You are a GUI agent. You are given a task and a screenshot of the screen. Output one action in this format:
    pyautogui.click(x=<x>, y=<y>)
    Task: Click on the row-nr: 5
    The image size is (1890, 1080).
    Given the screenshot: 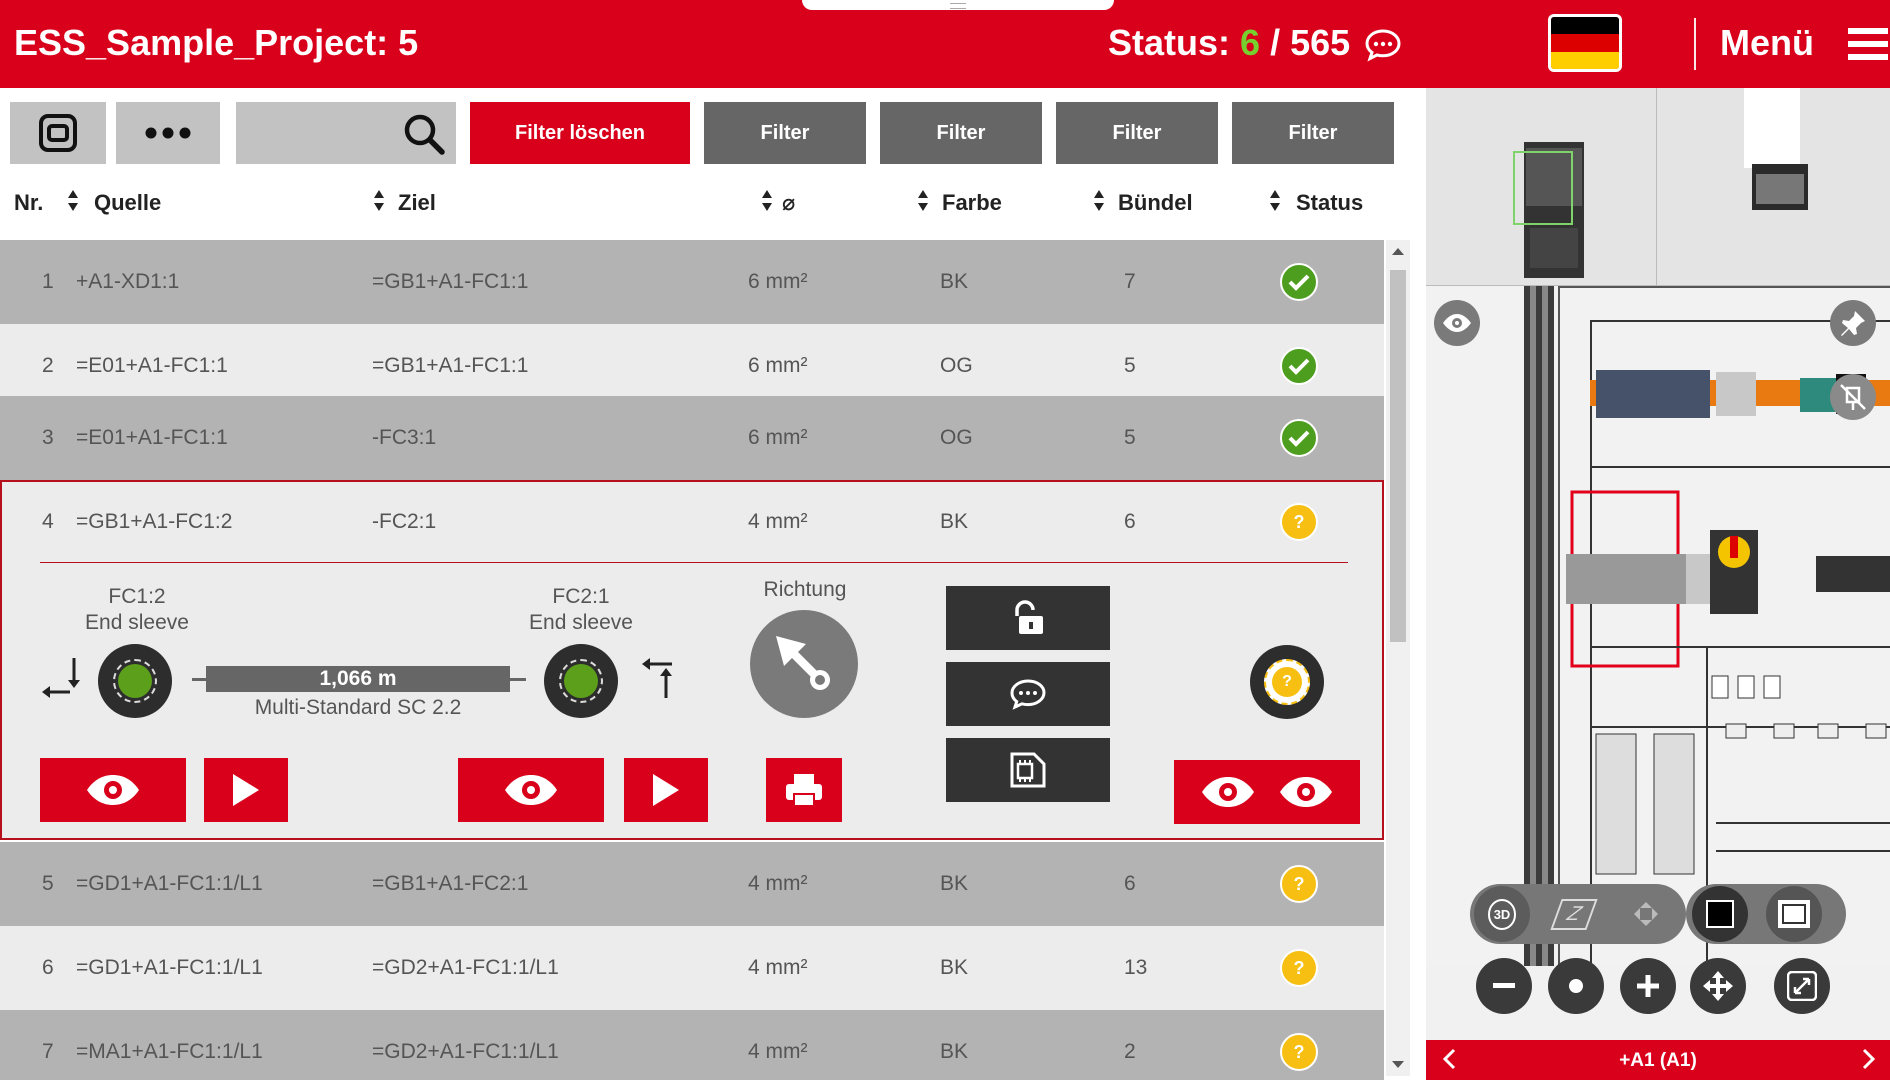 What is the action you would take?
    pyautogui.click(x=48, y=883)
    